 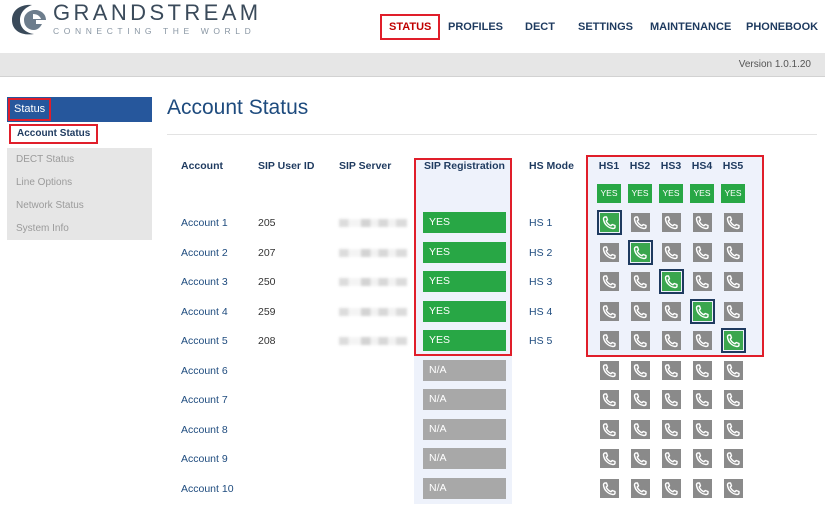 I want to click on hs-mode: HS 1, so click(x=541, y=223).